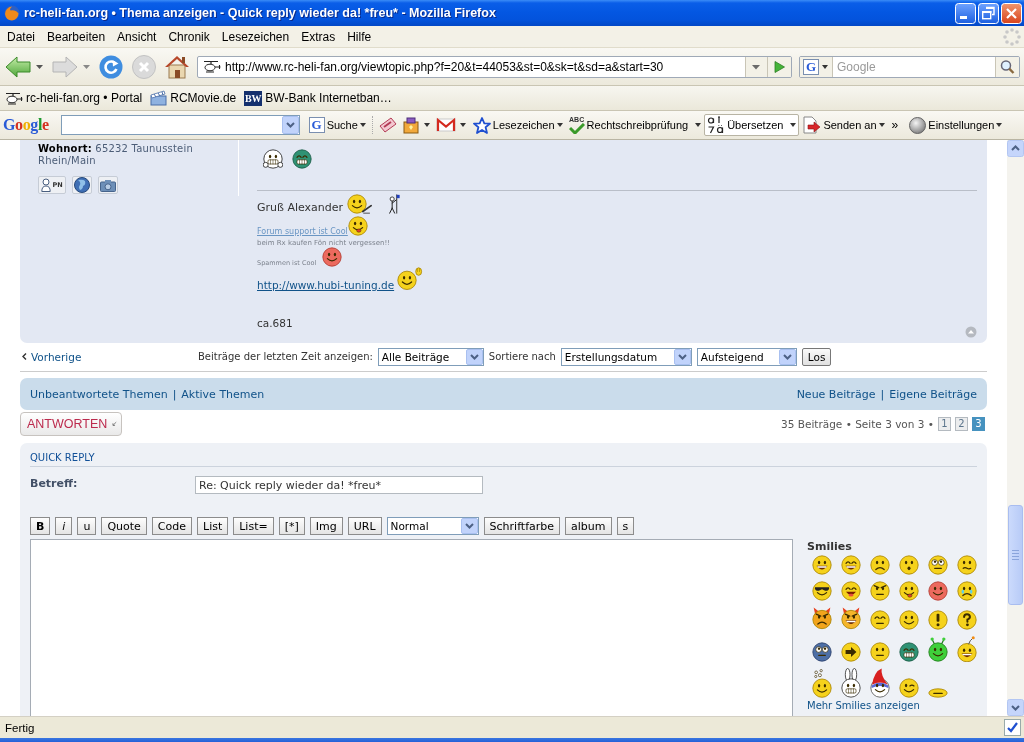 This screenshot has width=1024, height=742. Describe the element at coordinates (1015, 555) in the screenshot. I see `scroll-thumb` at that location.